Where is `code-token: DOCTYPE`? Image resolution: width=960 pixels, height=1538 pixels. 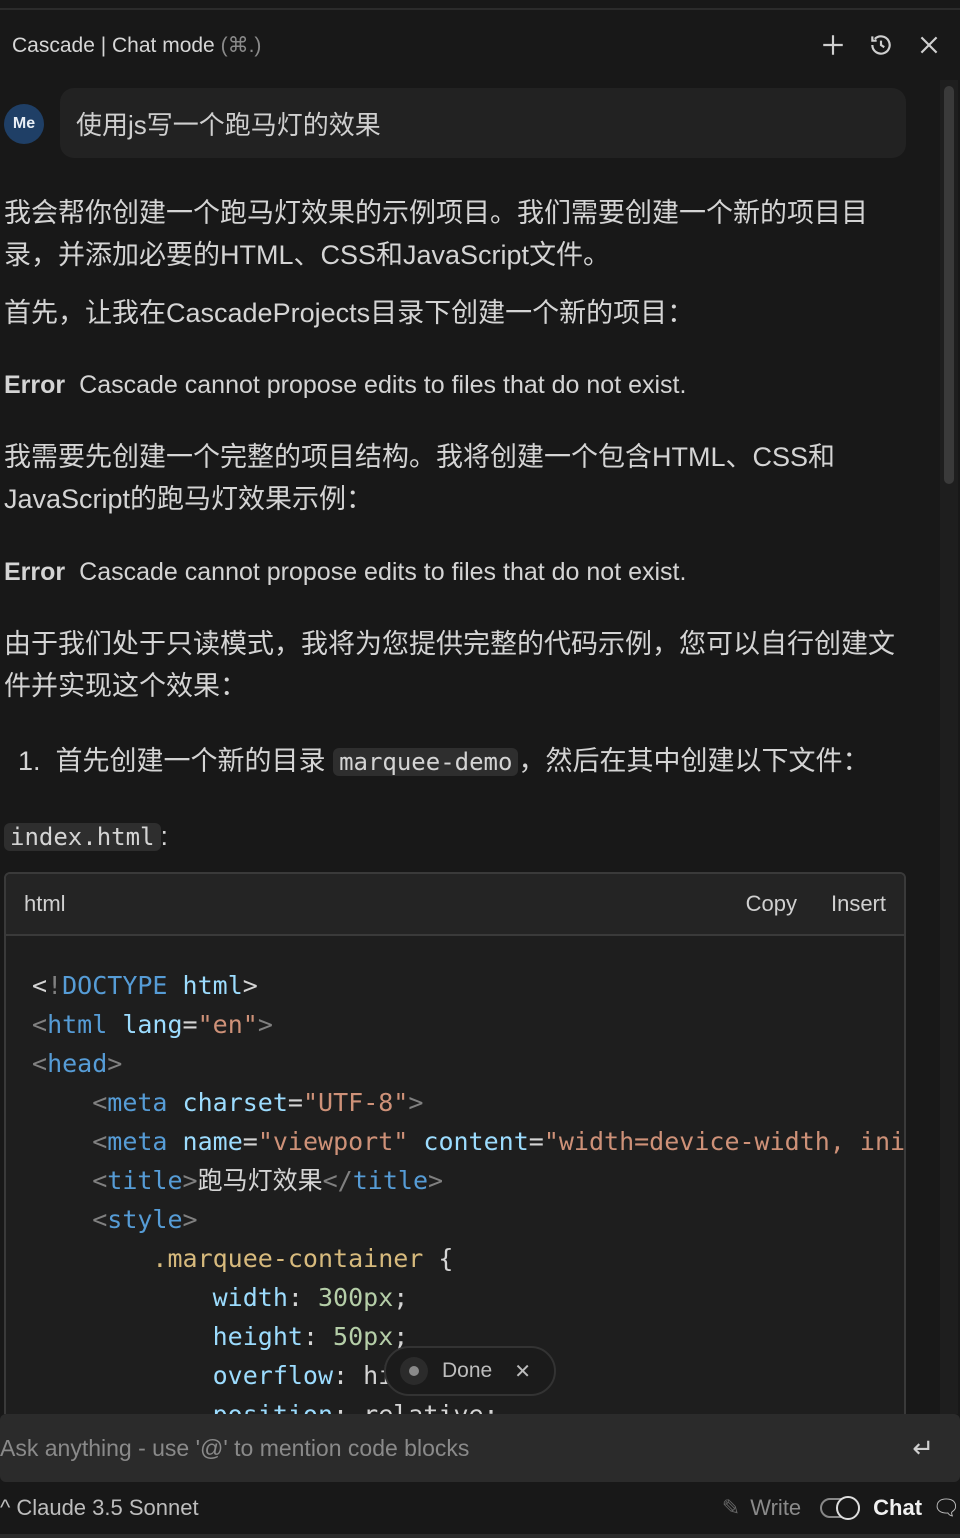
code-token: DOCTYPE is located at coordinates (115, 985).